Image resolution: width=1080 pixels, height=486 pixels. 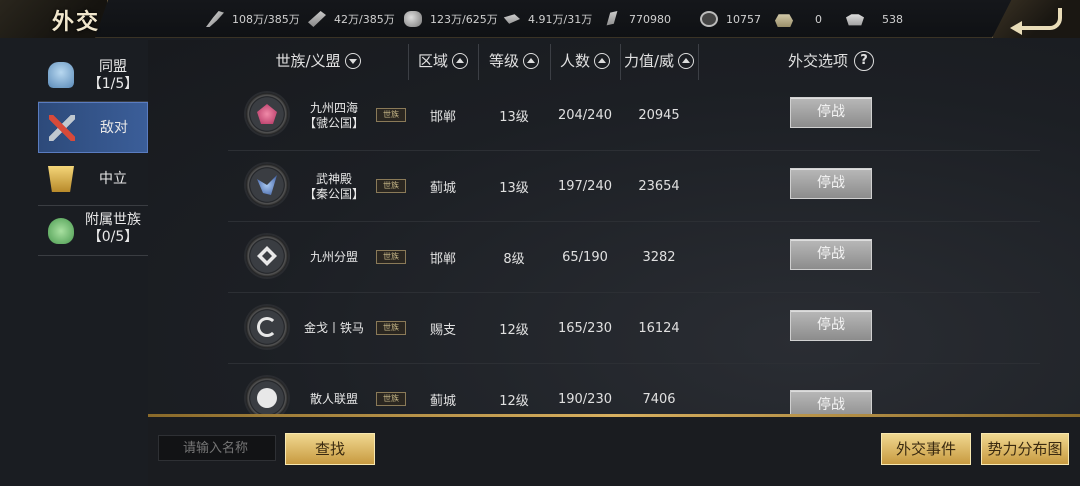 I want to click on members-cell: 204/240, so click(x=584, y=115).